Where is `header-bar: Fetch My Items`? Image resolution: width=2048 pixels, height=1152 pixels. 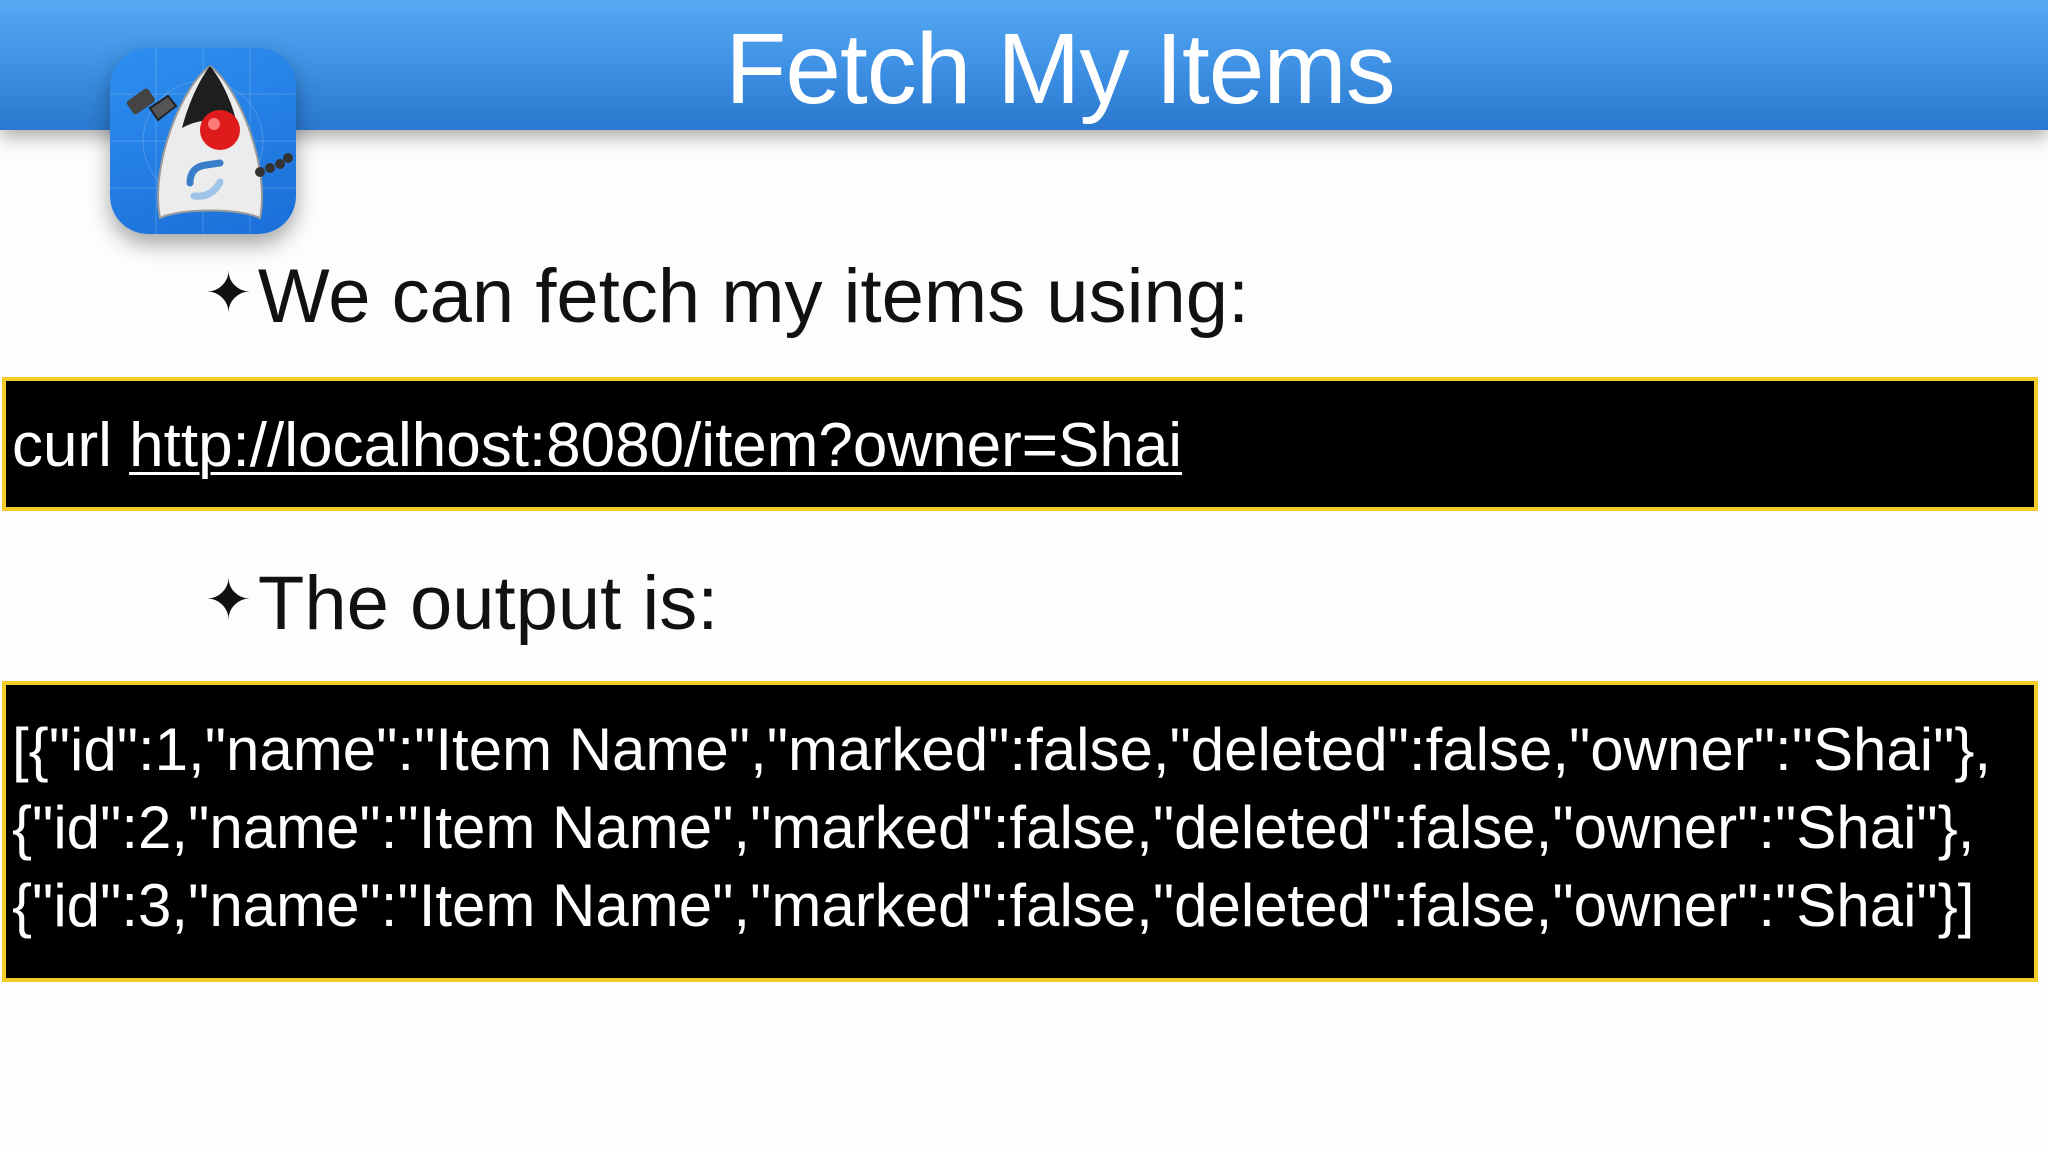 header-bar: Fetch My Items is located at coordinates (1024, 65).